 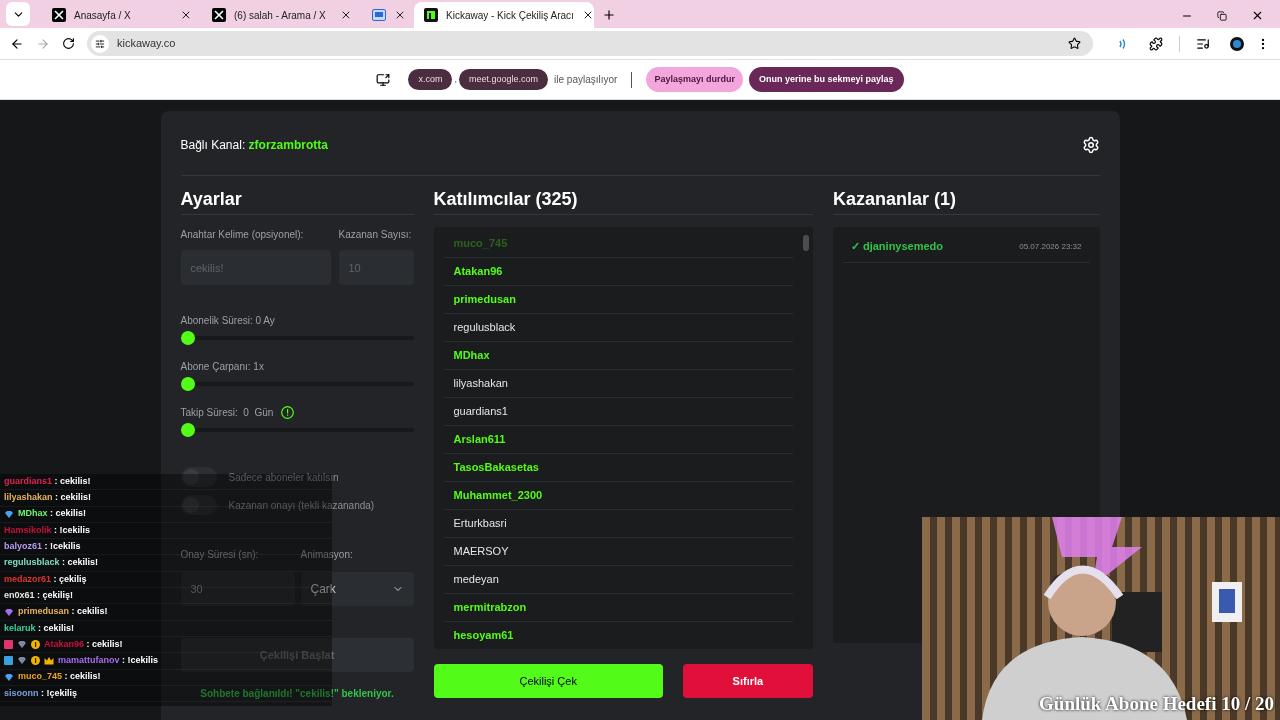 I want to click on participant-name: mermitrabzon, so click(x=490, y=608).